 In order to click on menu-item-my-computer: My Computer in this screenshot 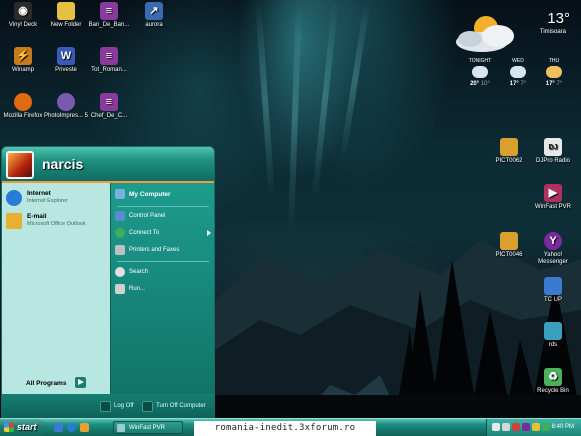, I will do `click(164, 194)`.